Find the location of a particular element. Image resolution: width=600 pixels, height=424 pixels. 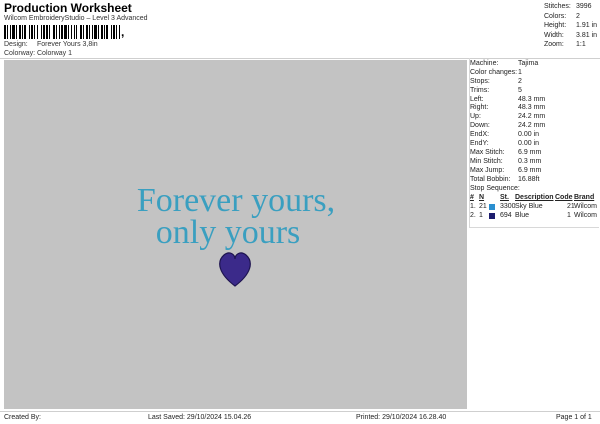

machine-info-row: Right: 48.3 mm is located at coordinates (533, 108).